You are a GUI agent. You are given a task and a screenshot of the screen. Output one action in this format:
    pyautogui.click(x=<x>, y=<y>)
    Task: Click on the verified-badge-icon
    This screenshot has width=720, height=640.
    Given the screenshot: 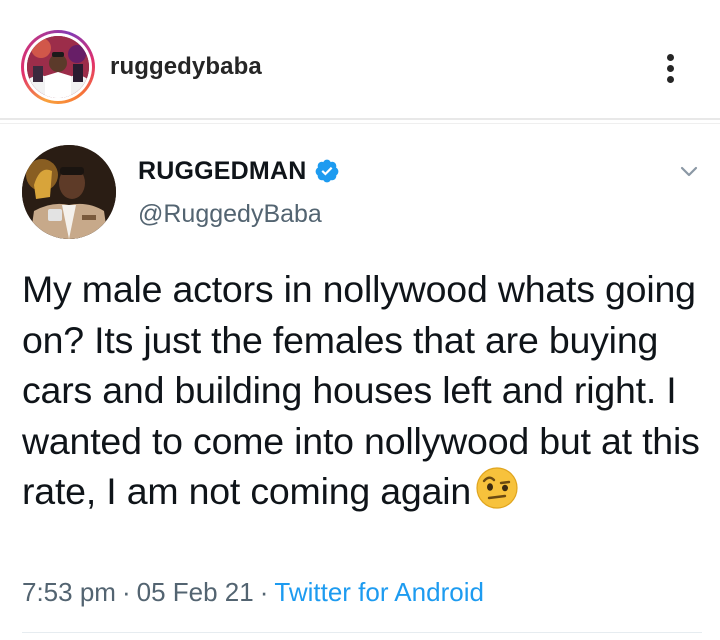 What is the action you would take?
    pyautogui.click(x=327, y=171)
    